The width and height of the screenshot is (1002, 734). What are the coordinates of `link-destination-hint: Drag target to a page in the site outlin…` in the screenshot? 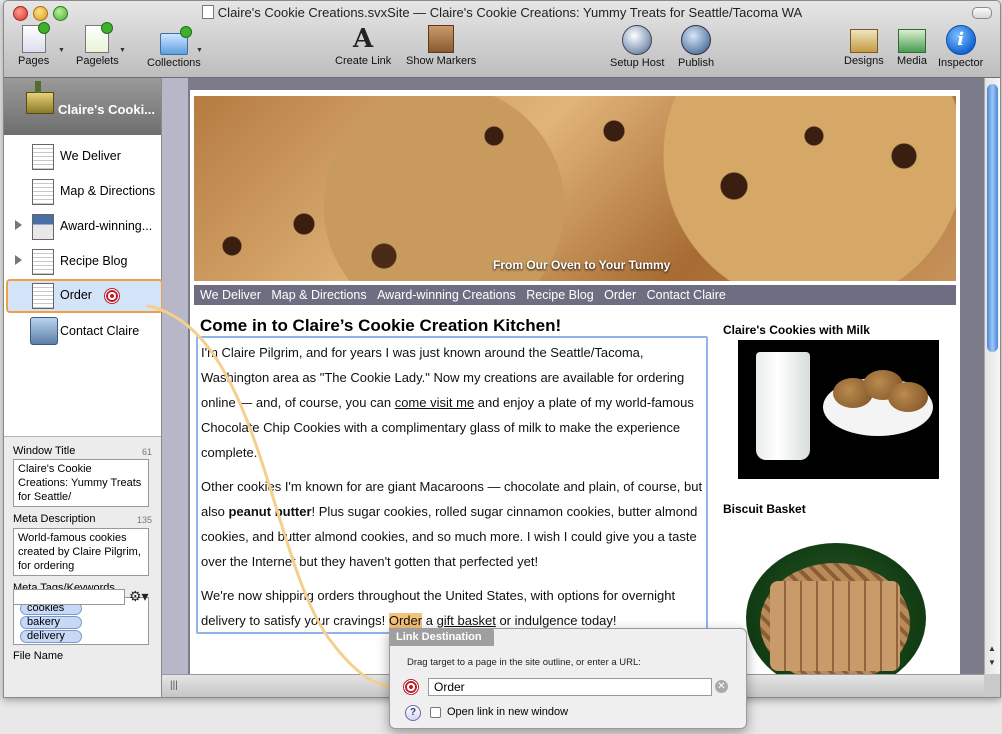 It's located at (524, 662).